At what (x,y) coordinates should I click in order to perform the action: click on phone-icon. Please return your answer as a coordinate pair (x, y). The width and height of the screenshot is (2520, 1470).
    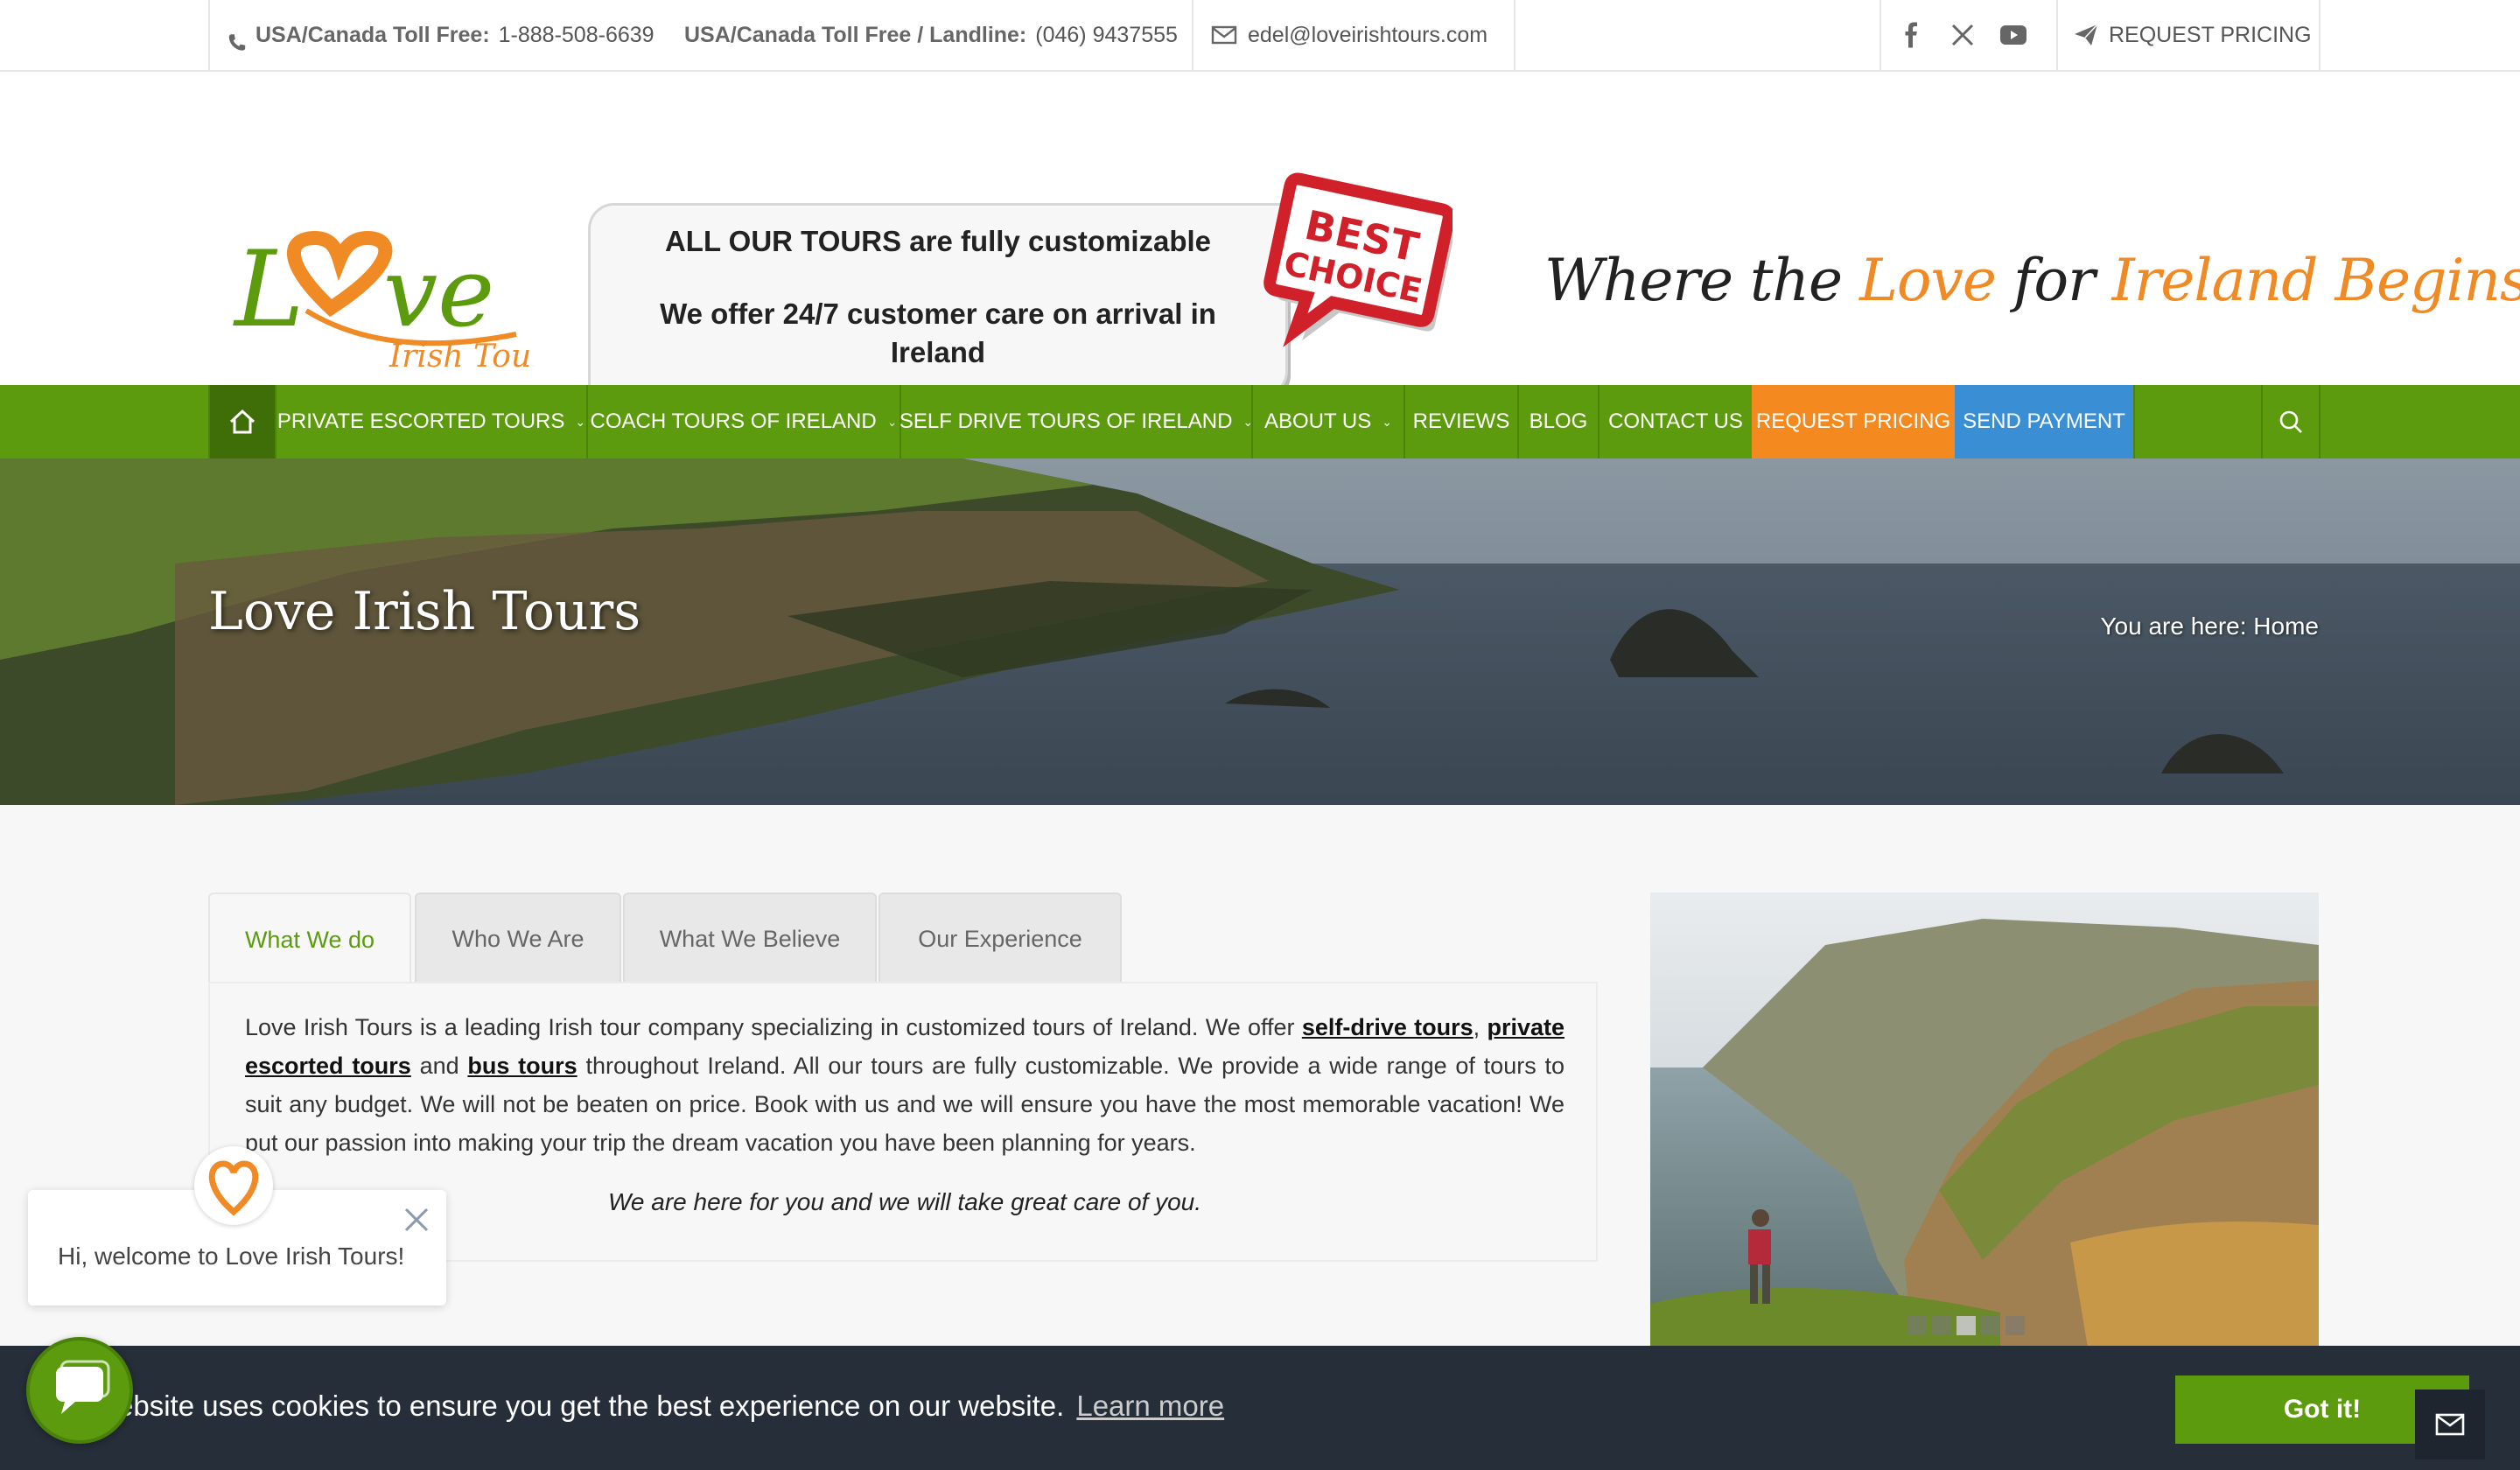
    Looking at the image, I should click on (237, 42).